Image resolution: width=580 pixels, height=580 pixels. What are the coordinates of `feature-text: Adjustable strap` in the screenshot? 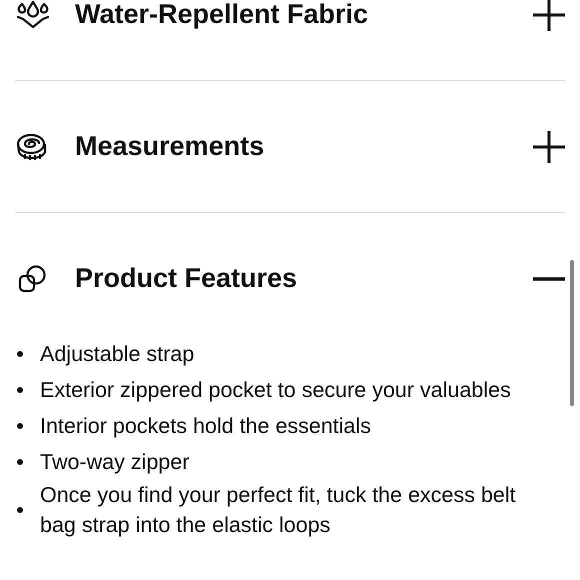 It's located at (118, 354).